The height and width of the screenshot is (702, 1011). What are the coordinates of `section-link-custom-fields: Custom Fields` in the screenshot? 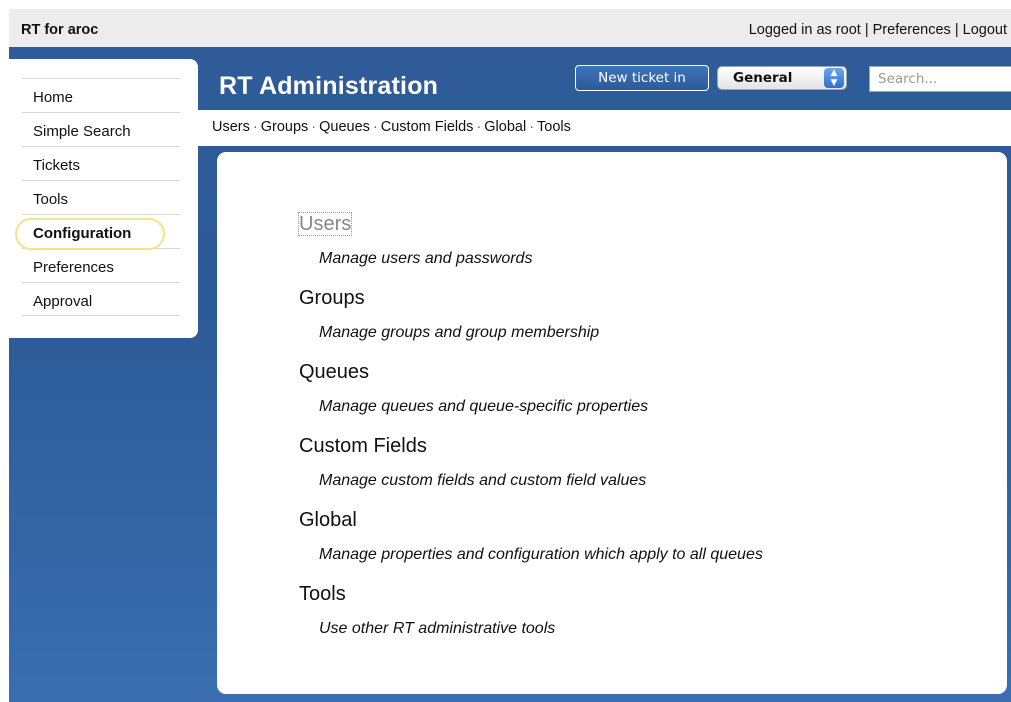 It's located at (639, 449).